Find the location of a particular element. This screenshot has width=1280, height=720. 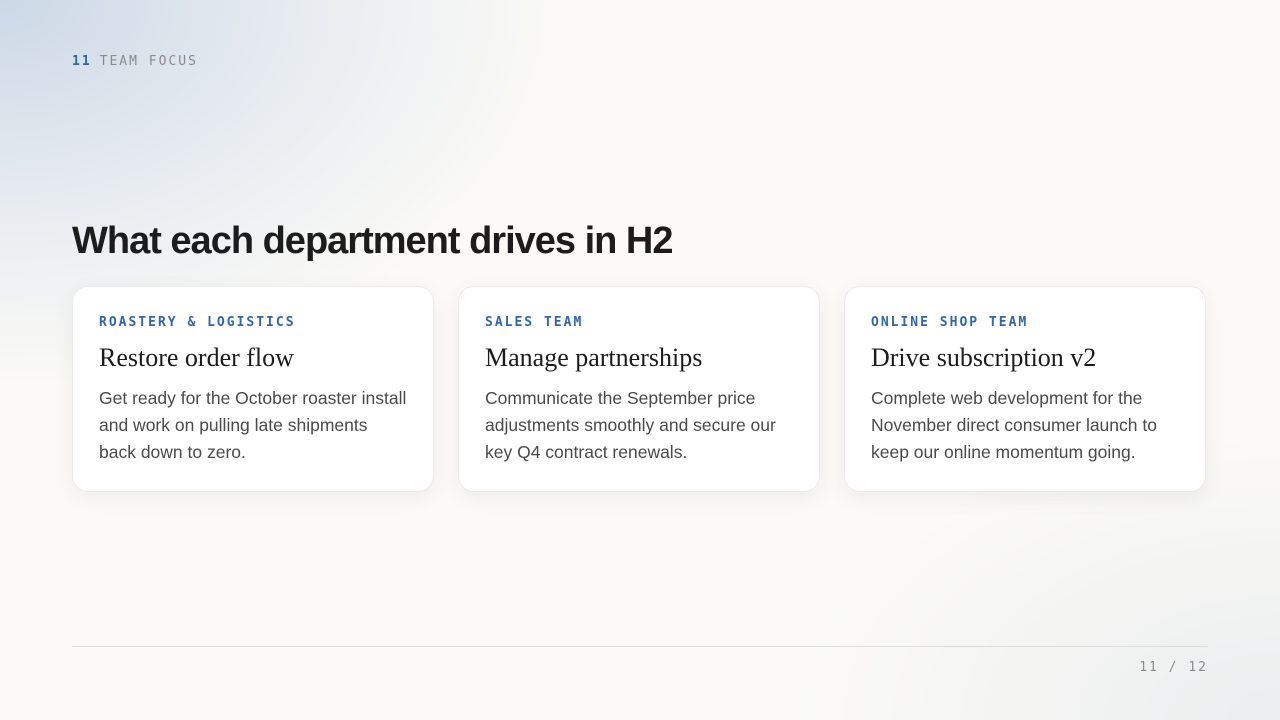

card-title: Manage partnerships is located at coordinates (594, 357).